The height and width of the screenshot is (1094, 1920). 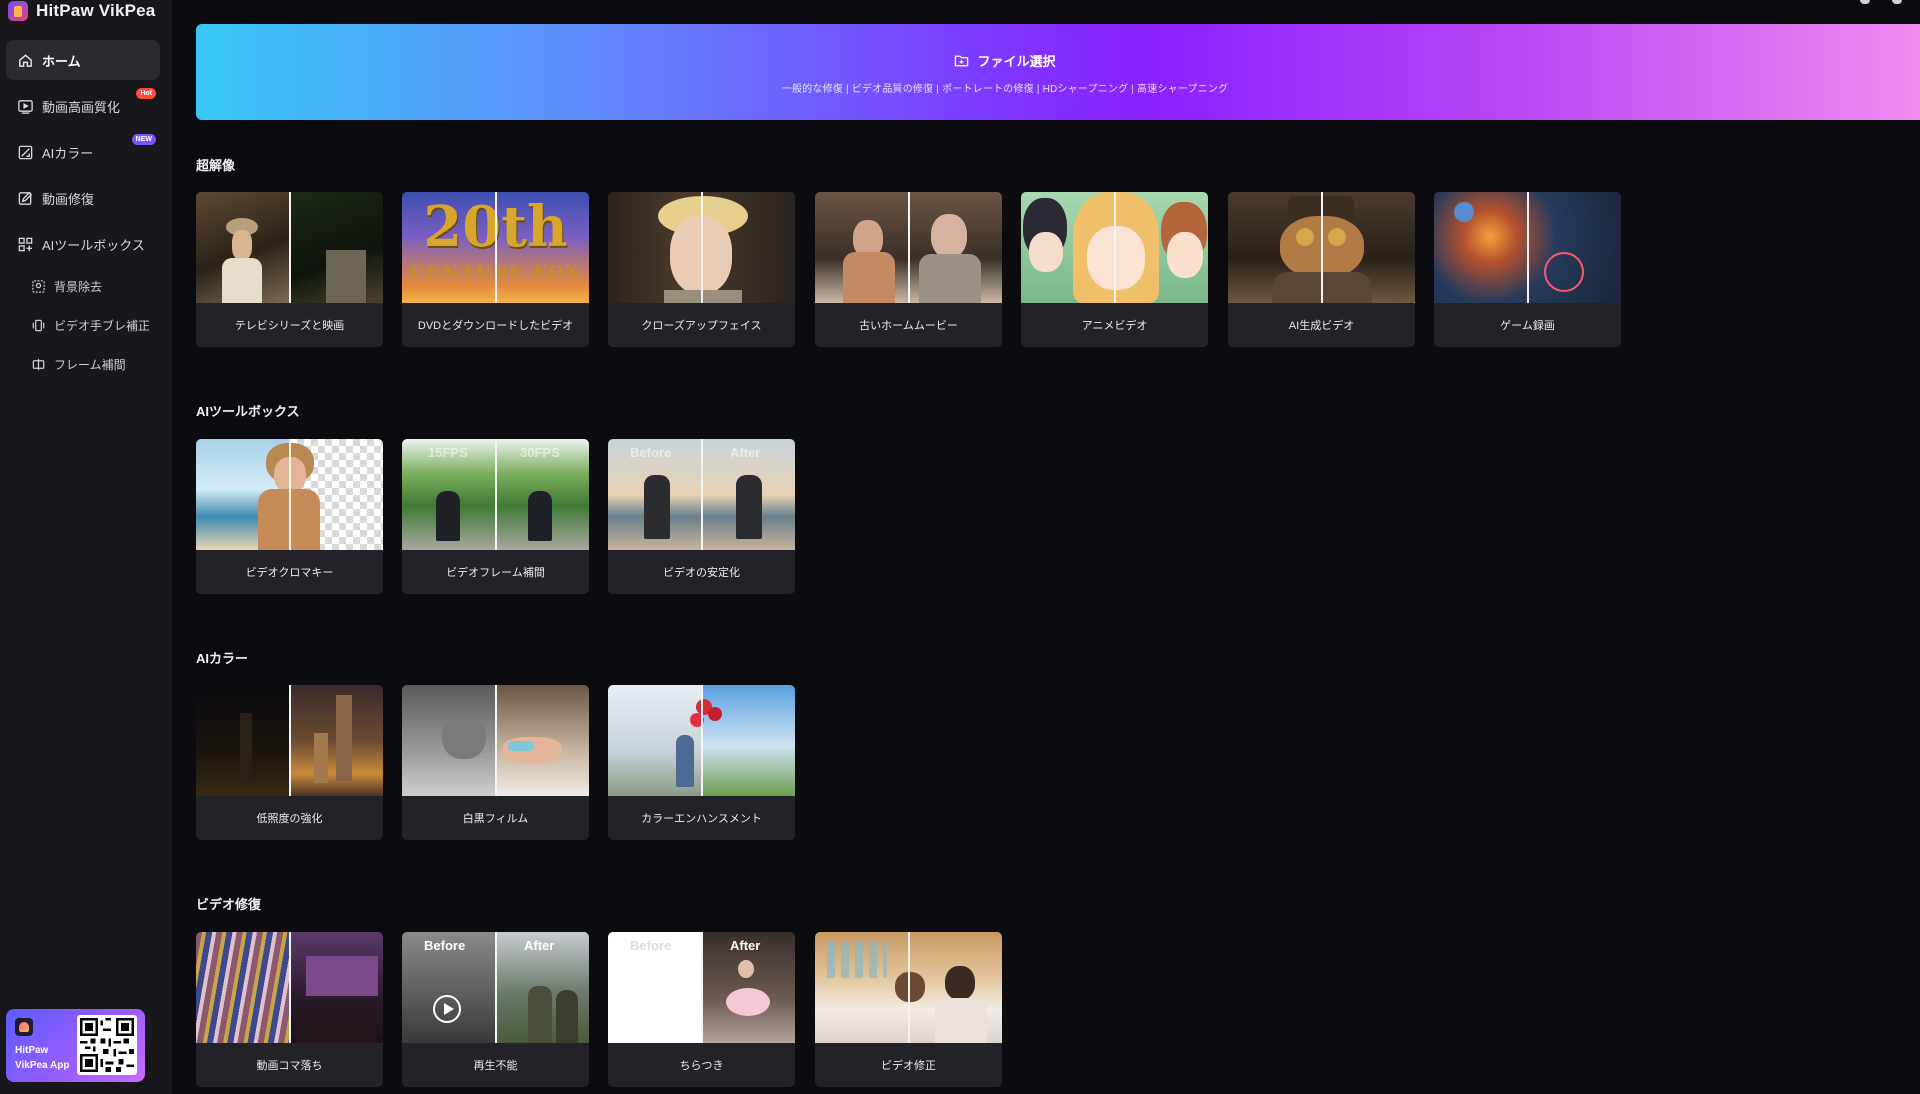 I want to click on card-low-light-enhancement: 低照度の強化, so click(x=289, y=762).